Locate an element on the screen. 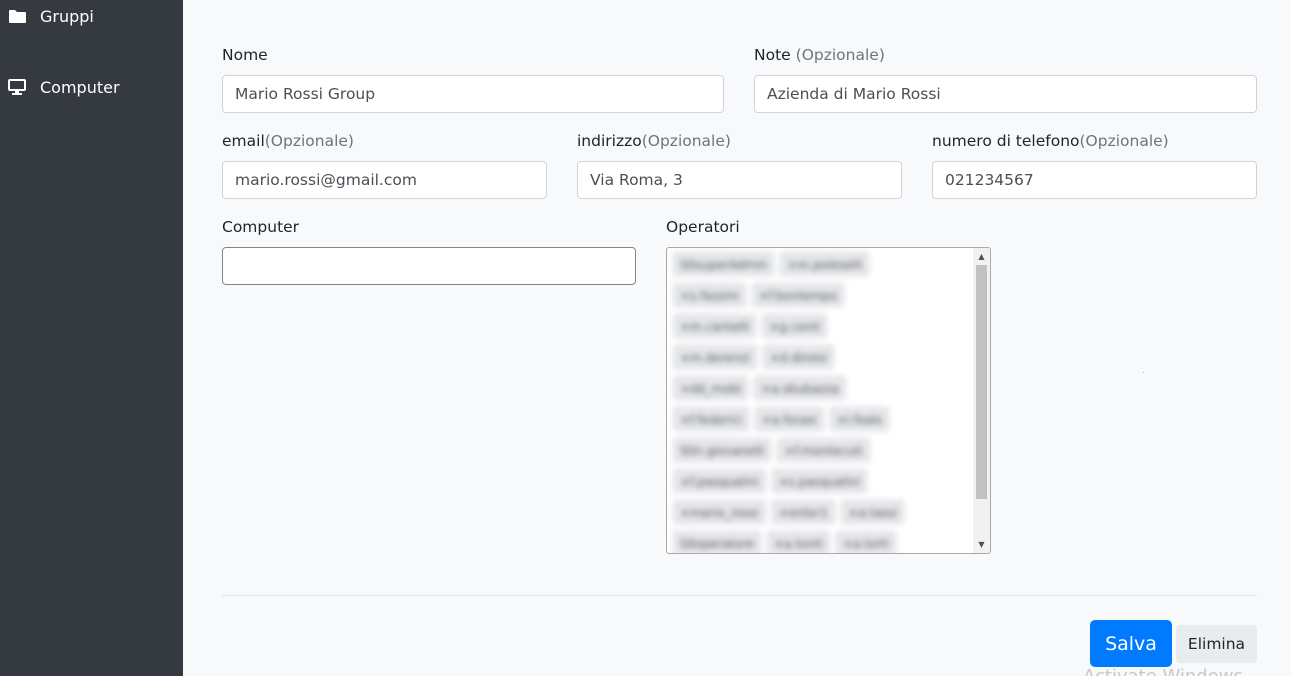  folder-icon is located at coordinates (17, 16).